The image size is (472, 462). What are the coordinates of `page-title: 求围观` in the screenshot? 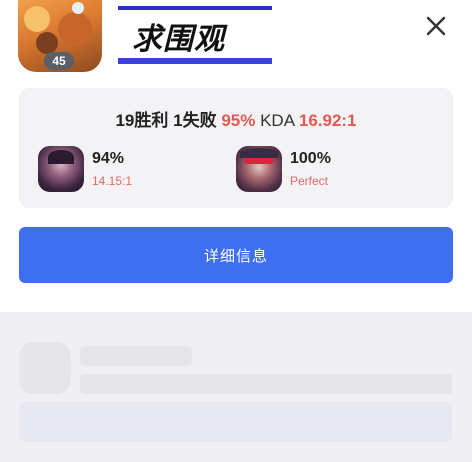 It's located at (178, 39).